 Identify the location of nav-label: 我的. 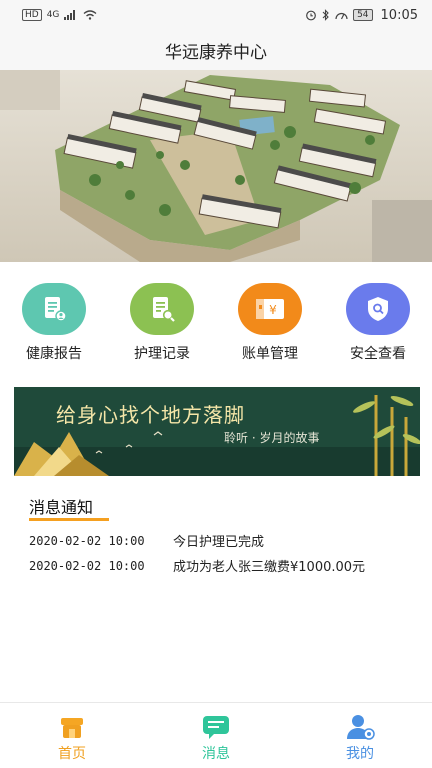
(359, 754).